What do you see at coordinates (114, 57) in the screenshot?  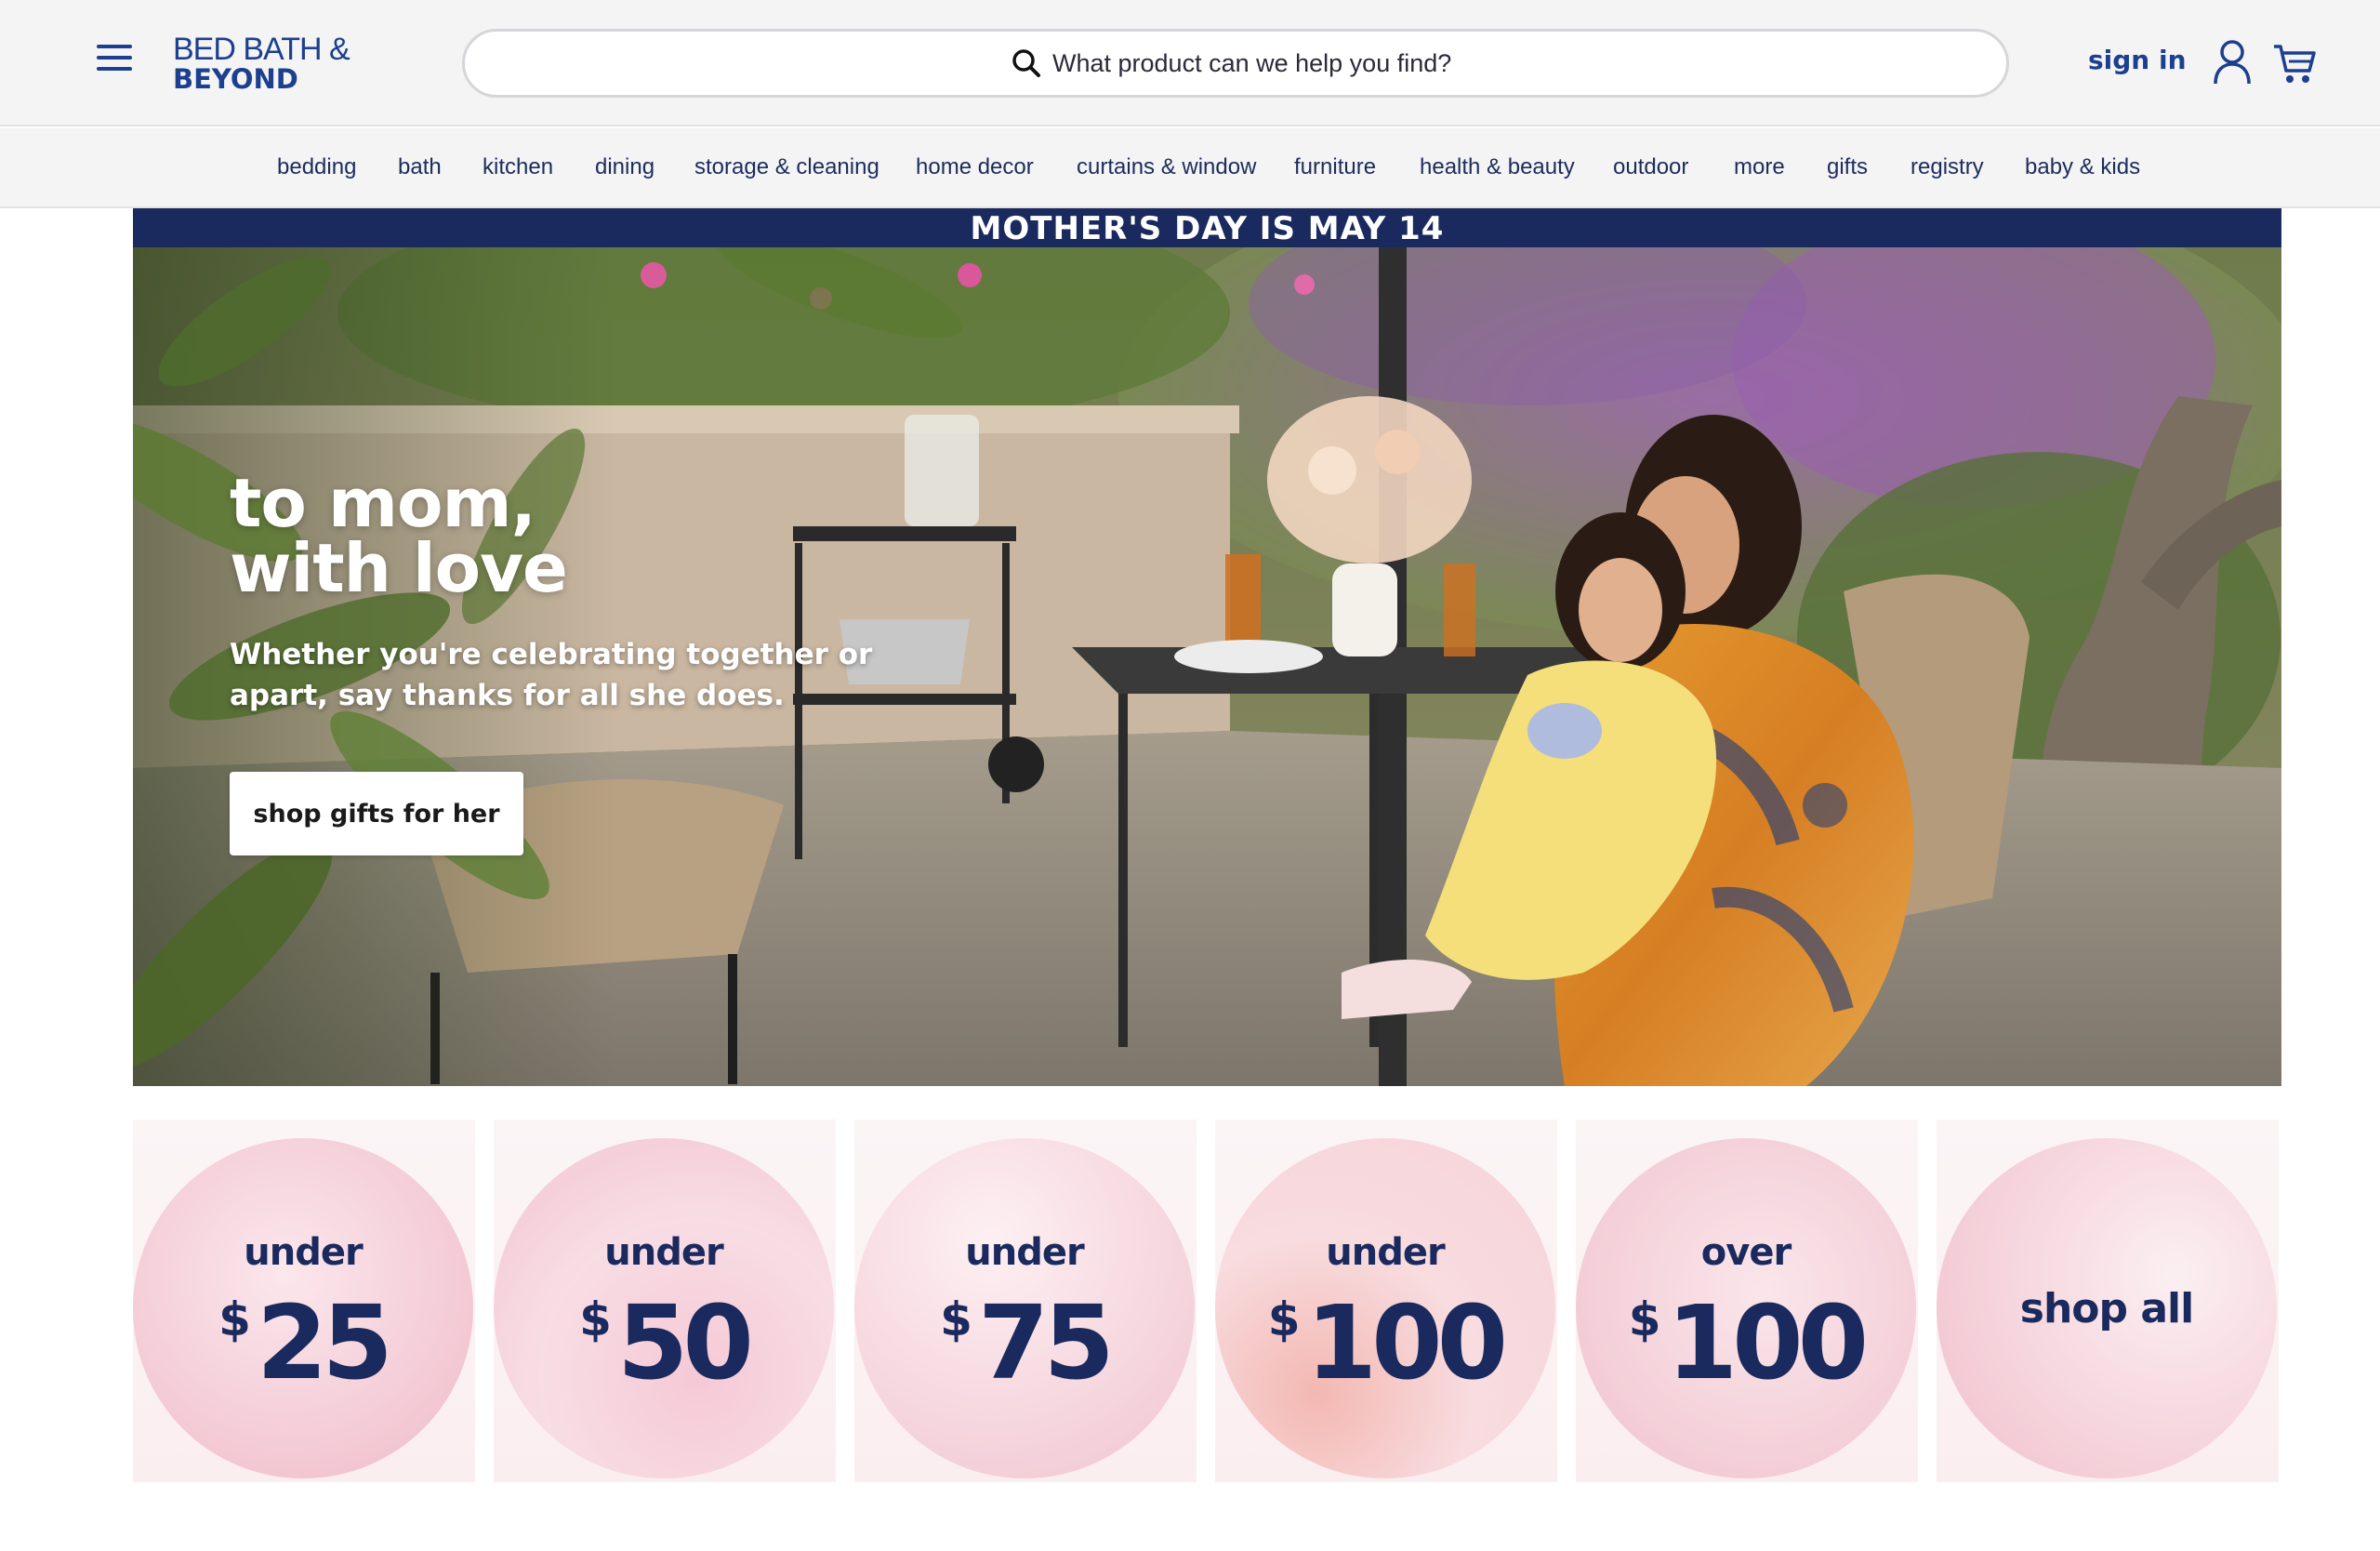 I see `hamburger-menu-icon` at bounding box center [114, 57].